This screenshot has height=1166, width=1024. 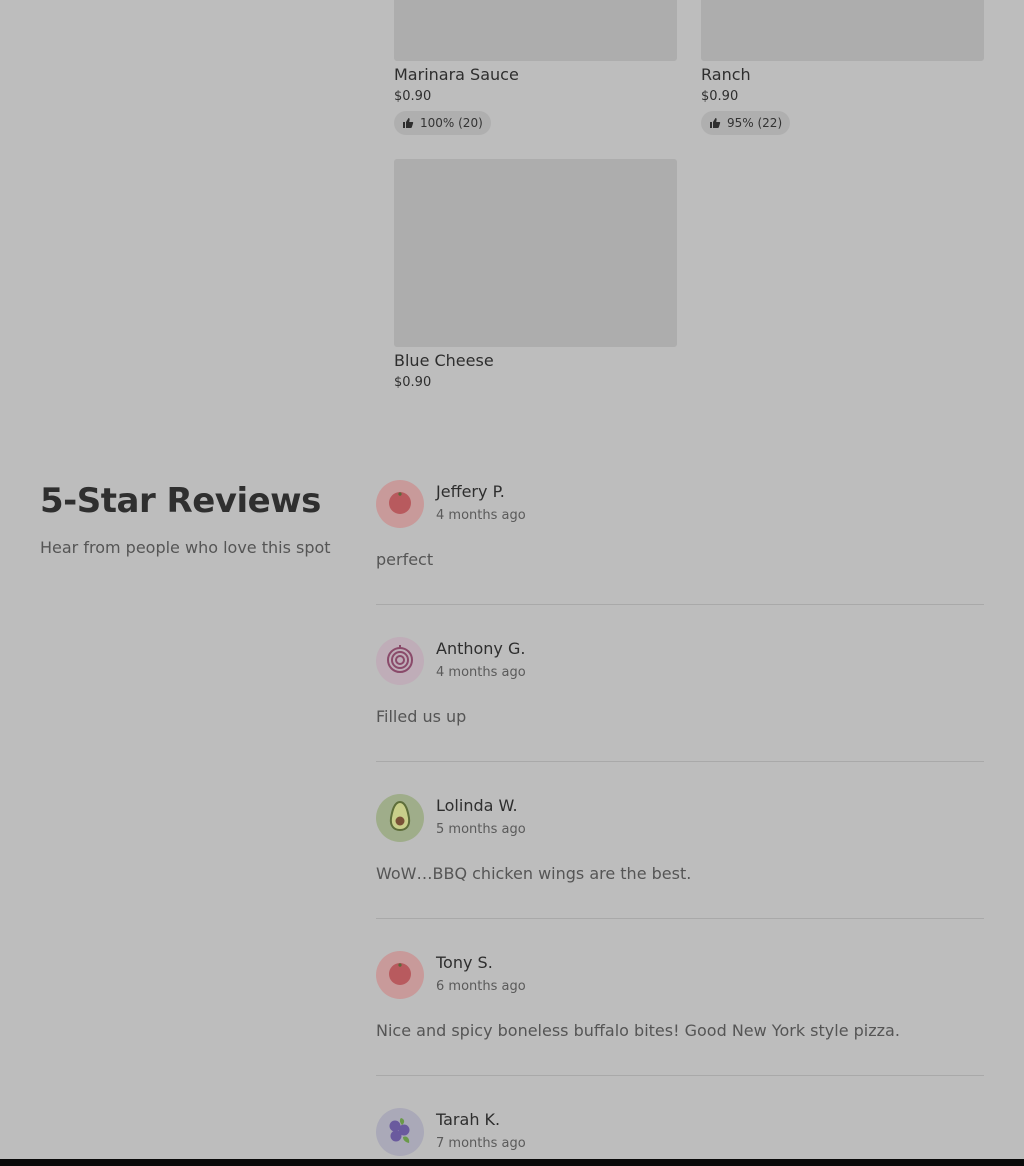 What do you see at coordinates (180, 501) in the screenshot?
I see `reviews-section-title: 5-Star Reviews` at bounding box center [180, 501].